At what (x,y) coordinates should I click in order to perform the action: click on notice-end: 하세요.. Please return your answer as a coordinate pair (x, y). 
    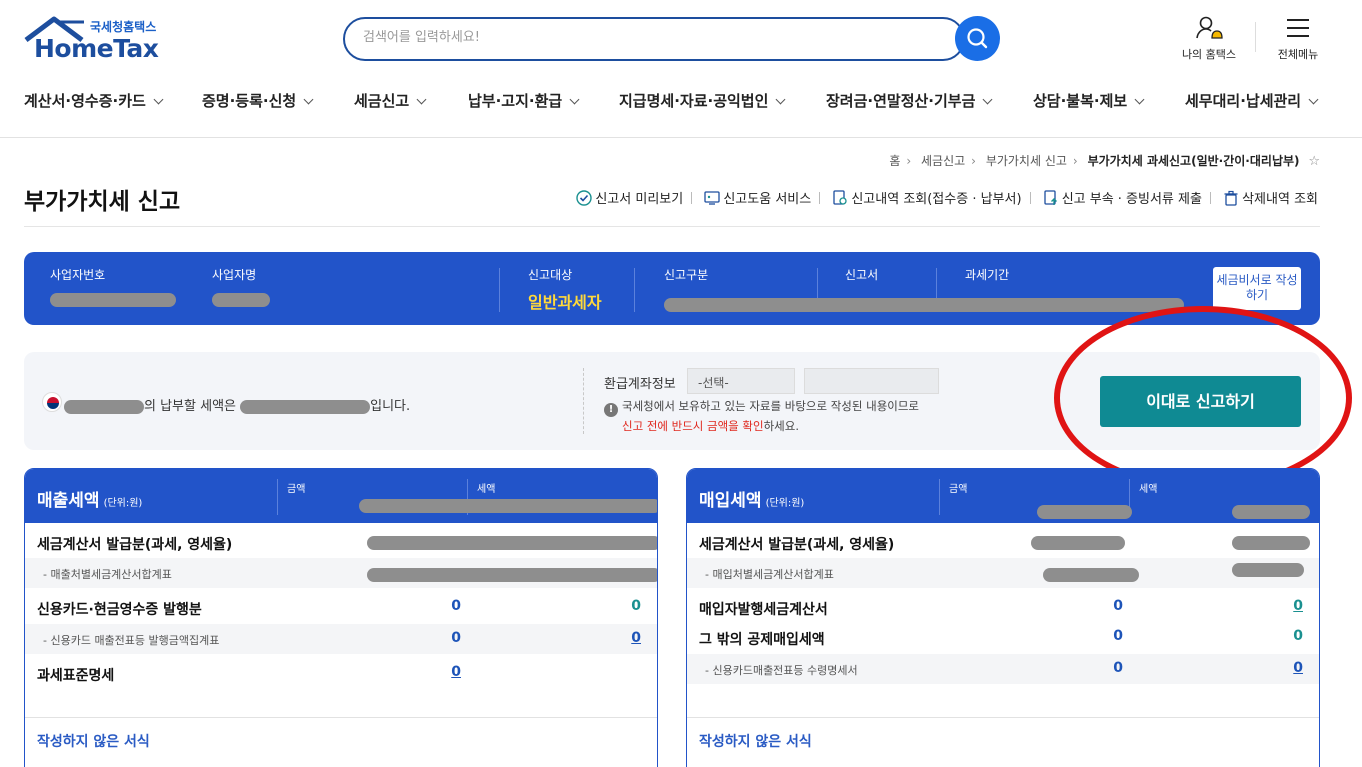
    Looking at the image, I should click on (781, 426).